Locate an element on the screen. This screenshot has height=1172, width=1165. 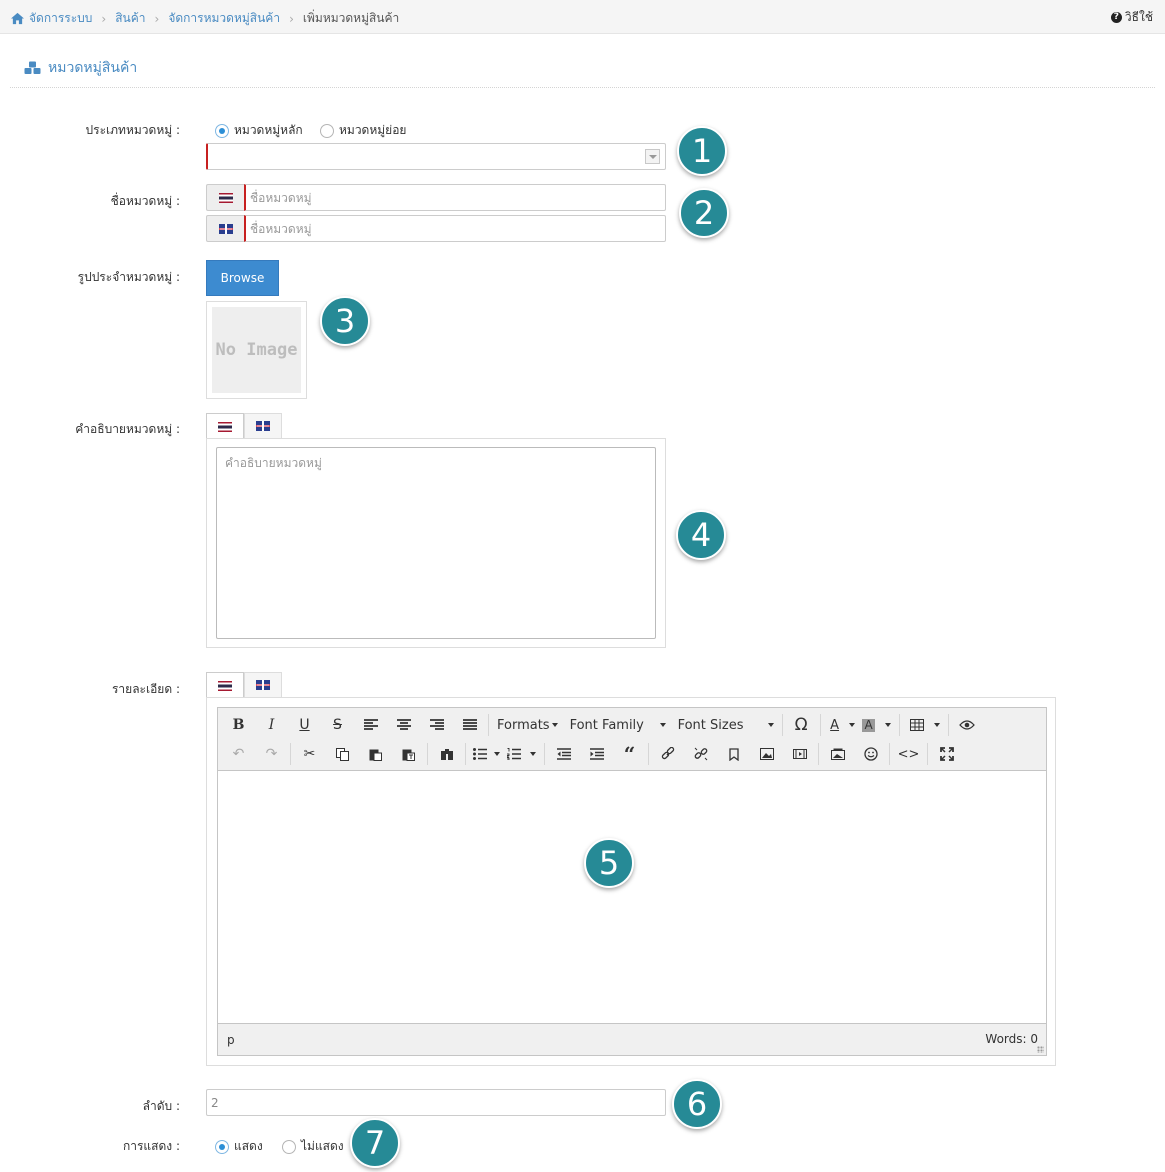
font-sizes-dropdown: Font Sizes is located at coordinates (726, 725).